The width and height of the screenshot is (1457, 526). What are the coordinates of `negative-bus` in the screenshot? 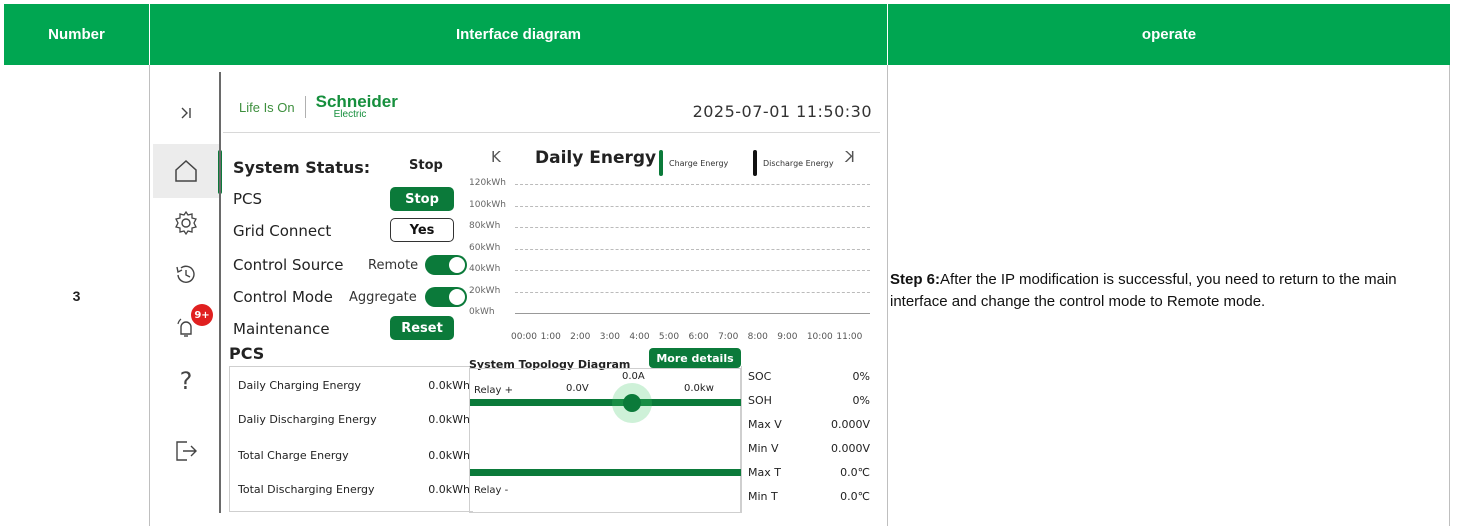 It's located at (606, 472).